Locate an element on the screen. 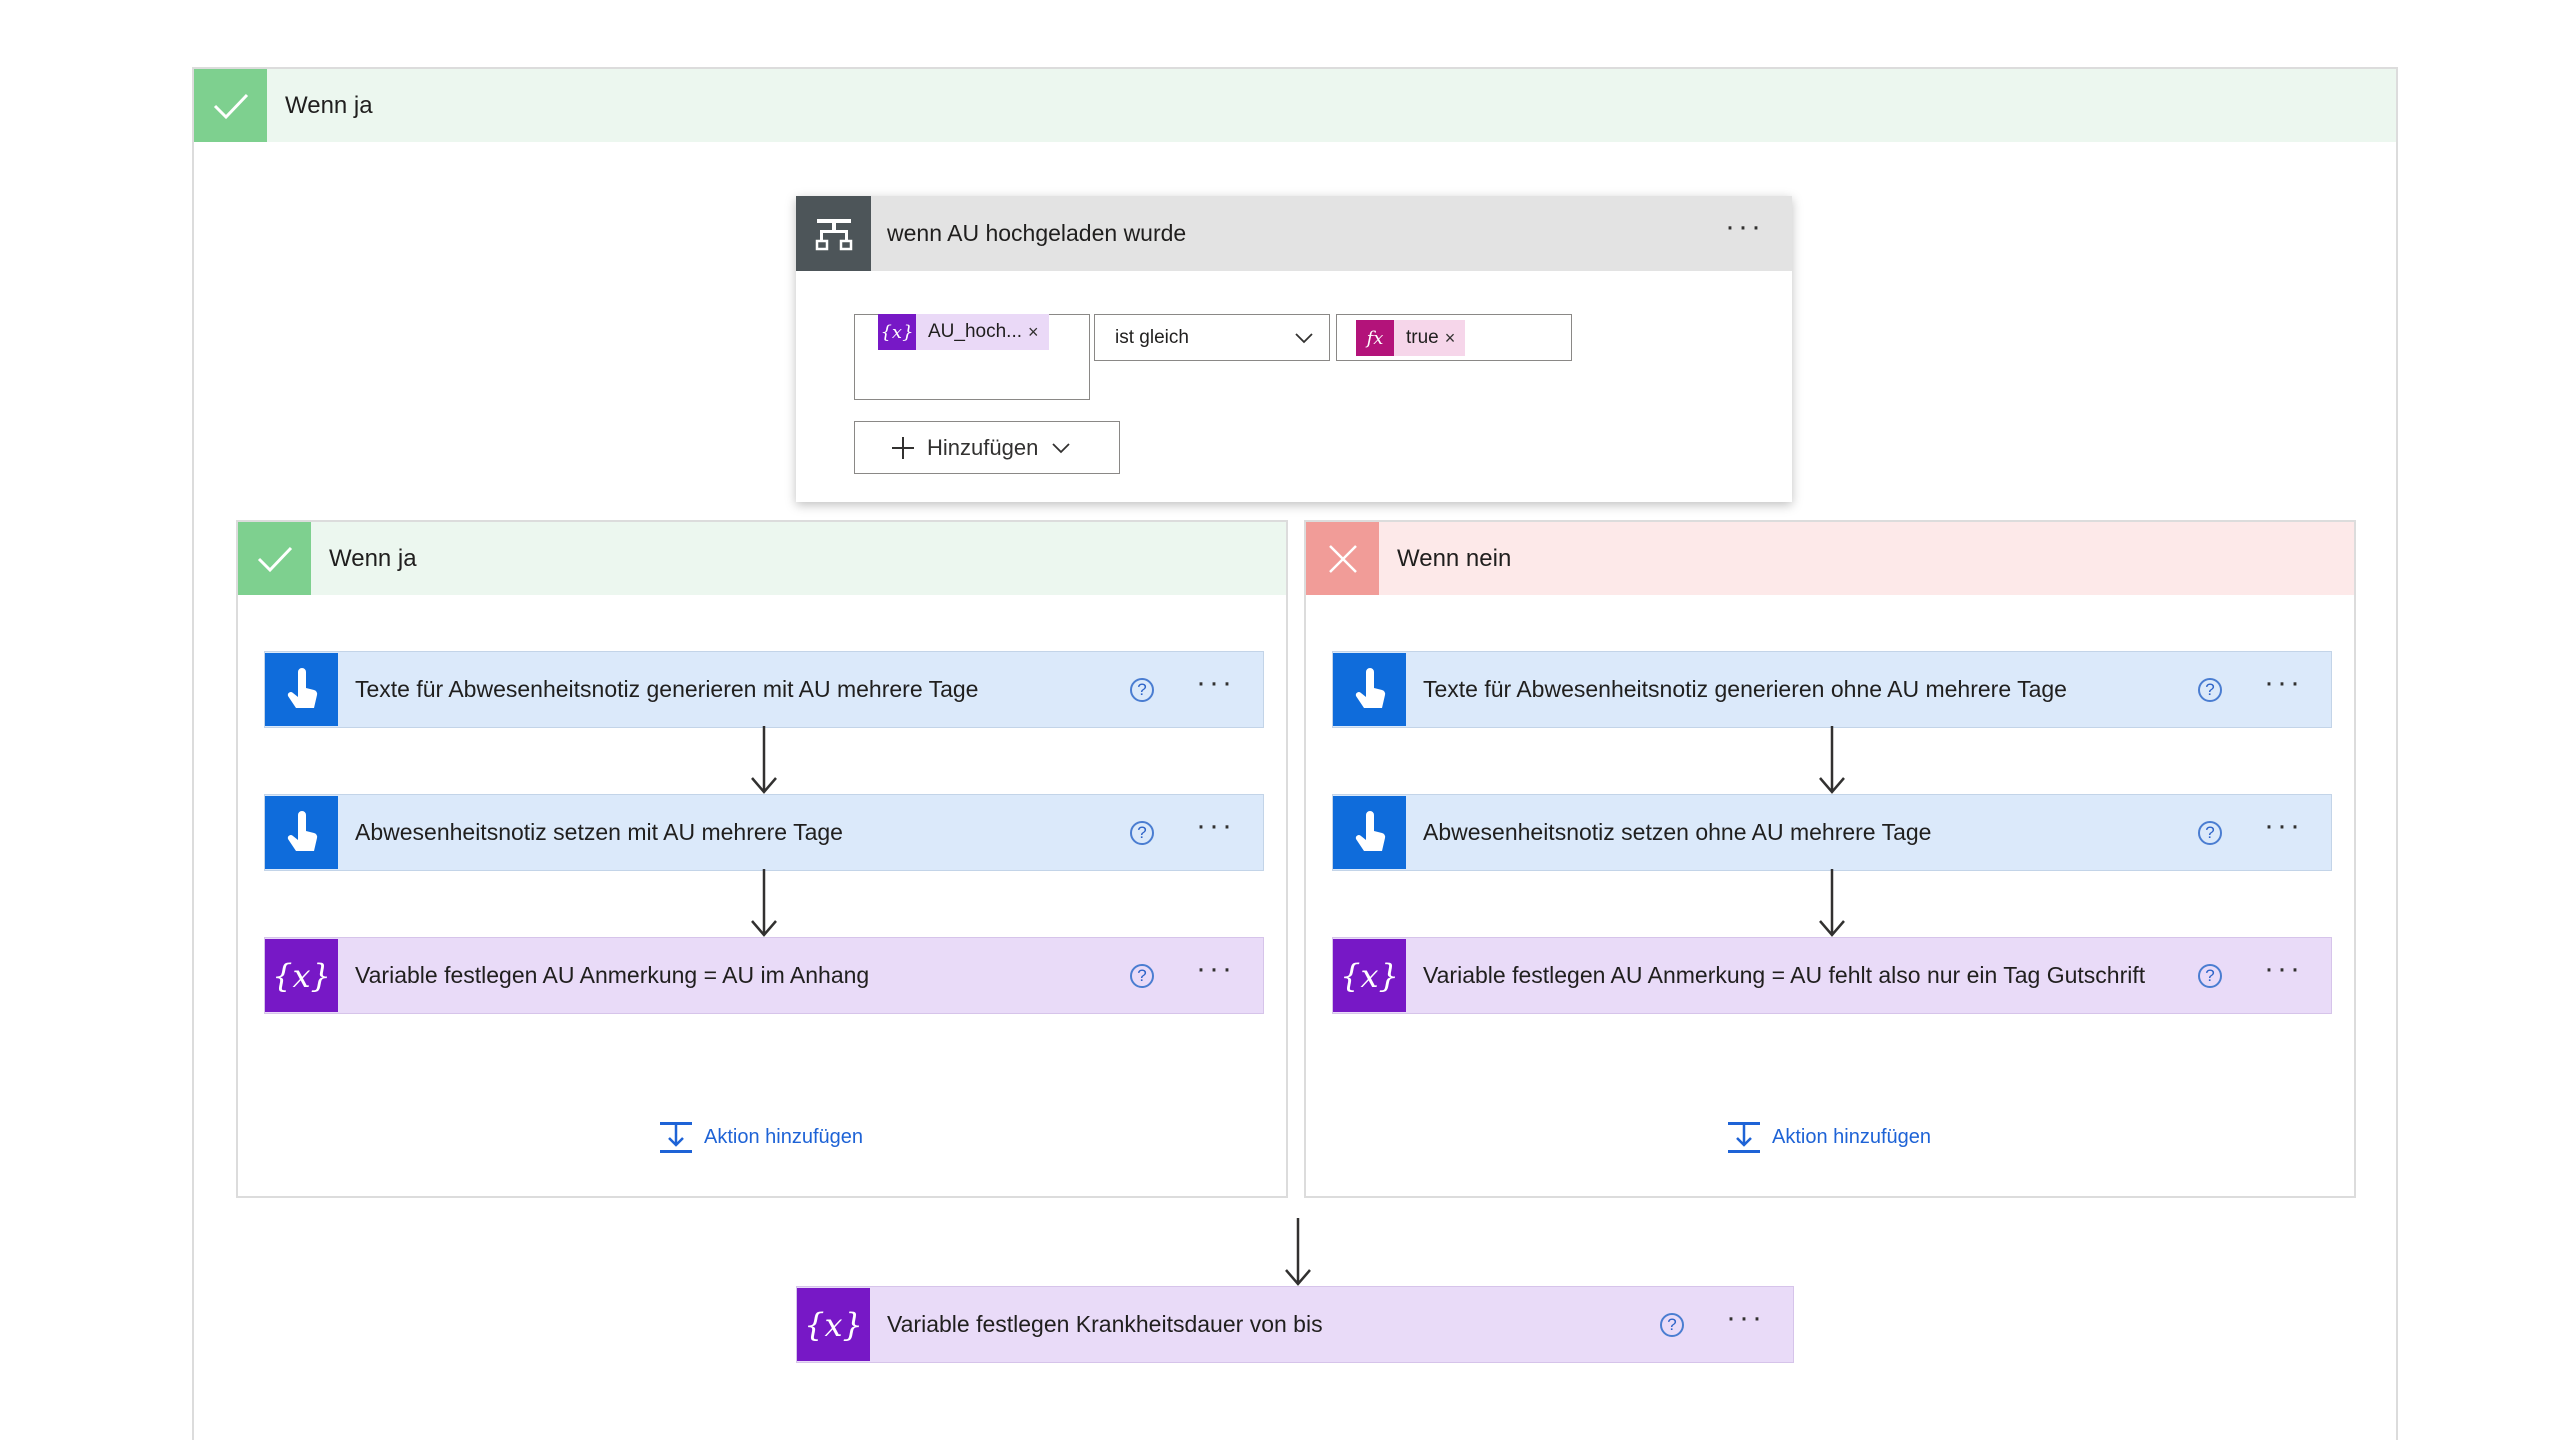 The height and width of the screenshot is (1440, 2560). condition-header: wenn AU hochgeladen wurde ··· is located at coordinates (1294, 233).